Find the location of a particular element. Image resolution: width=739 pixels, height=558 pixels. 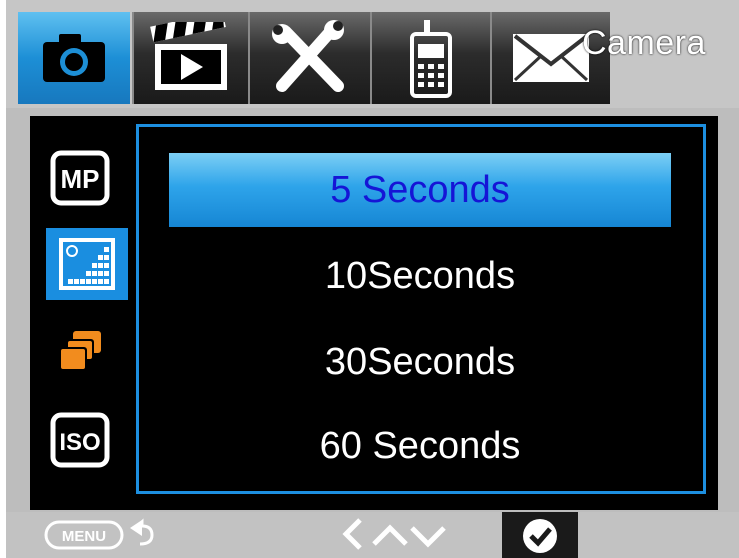

left-up-down-arrows-icon is located at coordinates (394, 534).